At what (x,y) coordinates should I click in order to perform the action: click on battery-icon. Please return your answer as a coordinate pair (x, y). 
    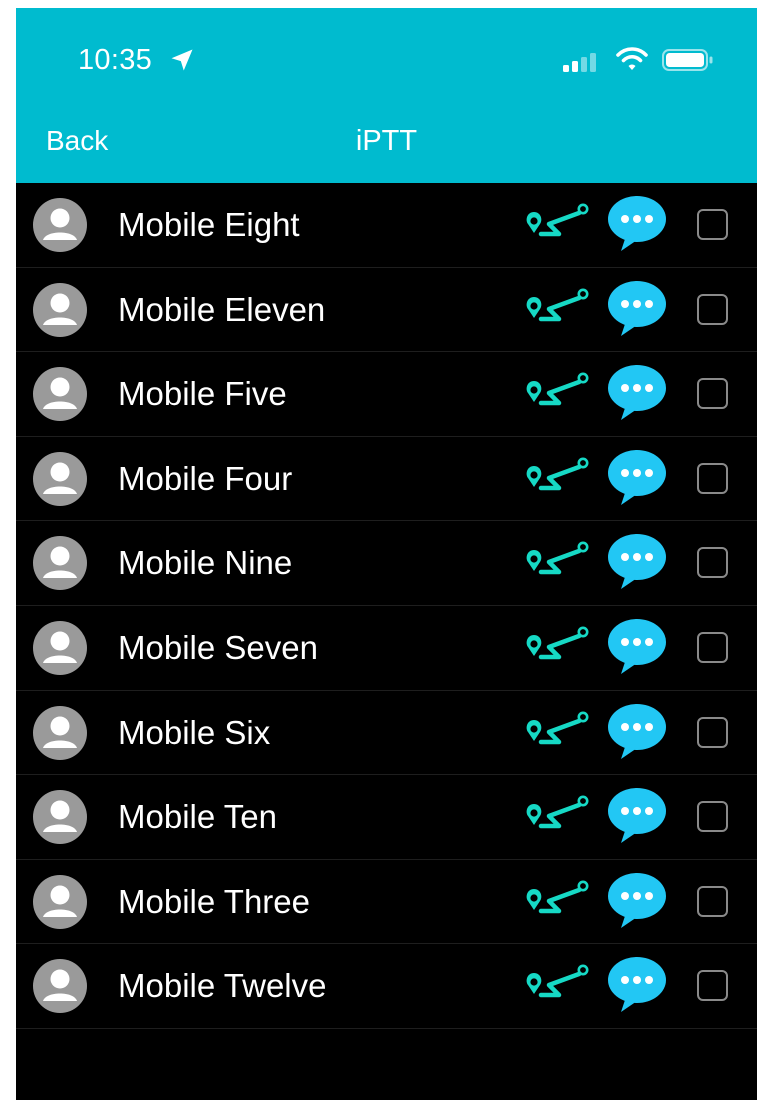
    Looking at the image, I should click on (687, 60).